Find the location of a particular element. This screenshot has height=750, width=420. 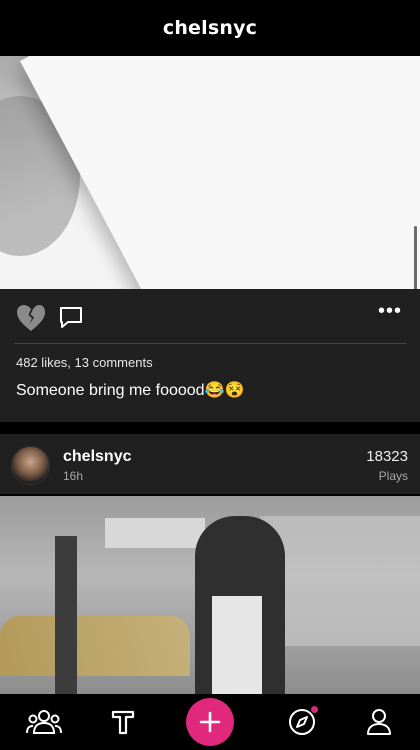

post-caption: Someone bring me fooood😂😵 is located at coordinates (130, 390).